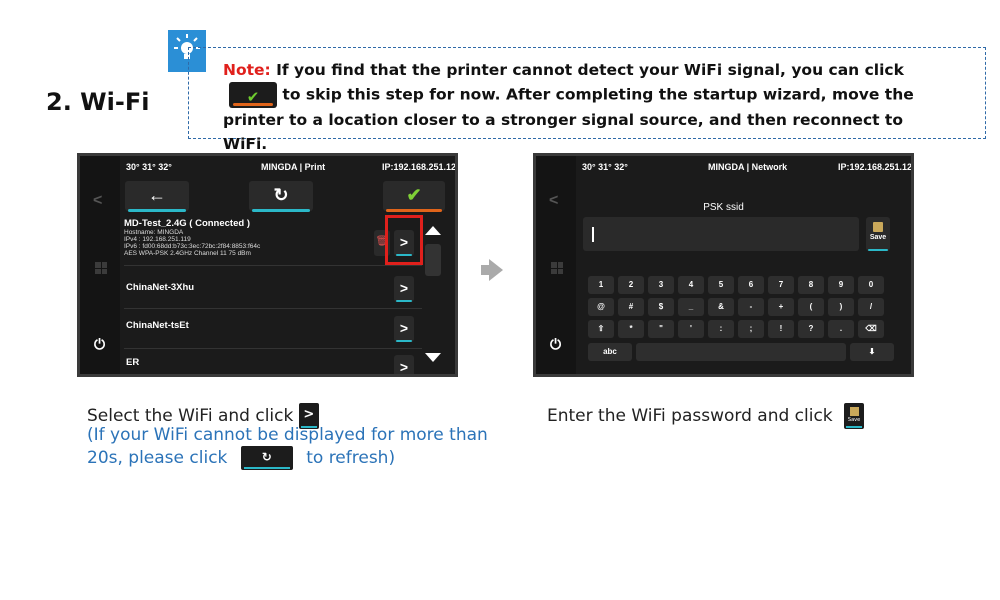  Describe the element at coordinates (878, 227) in the screenshot. I see `save-disk-icon` at that location.